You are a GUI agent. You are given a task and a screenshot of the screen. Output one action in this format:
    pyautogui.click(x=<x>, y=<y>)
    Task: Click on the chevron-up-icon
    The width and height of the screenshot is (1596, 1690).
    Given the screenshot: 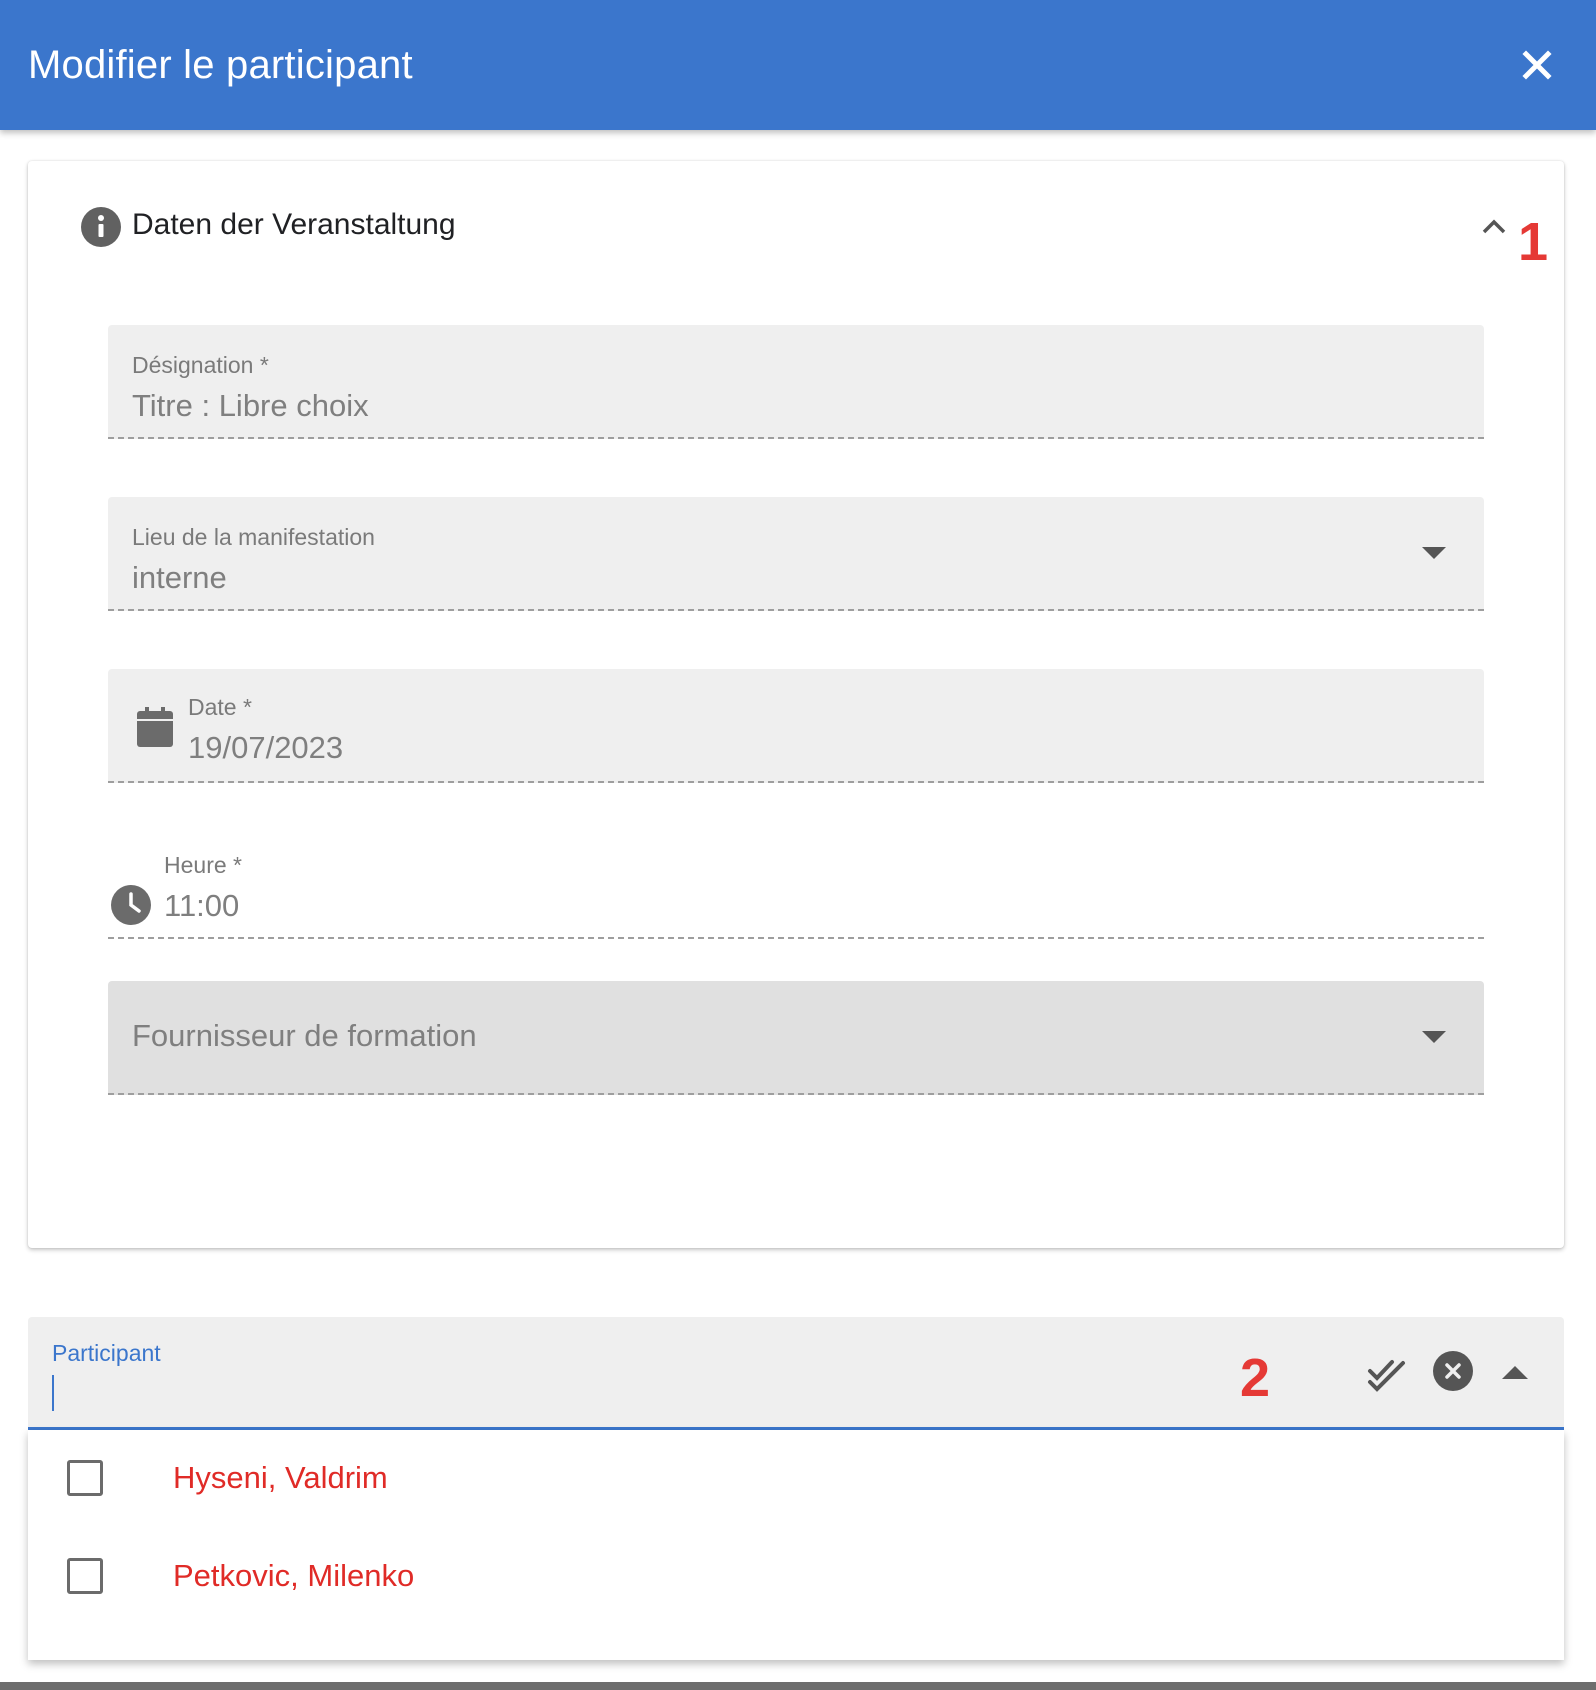 What is the action you would take?
    pyautogui.click(x=1494, y=227)
    